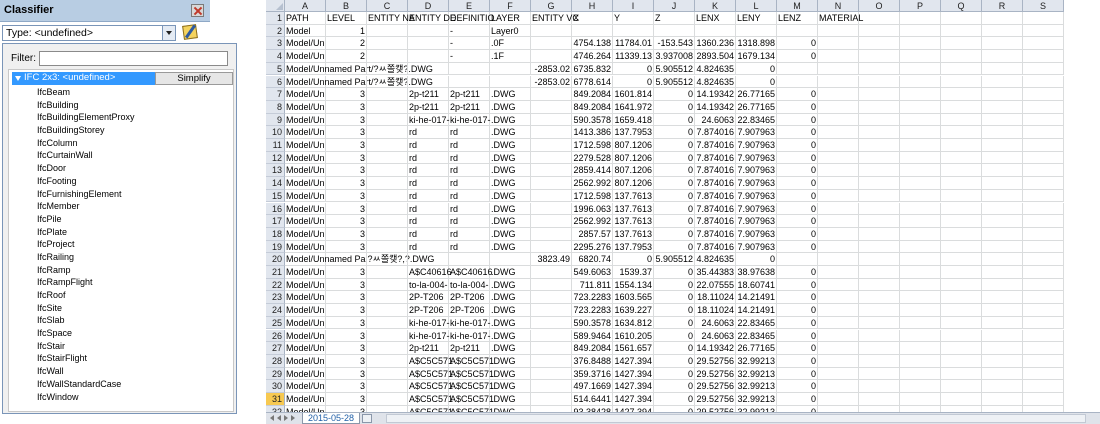 The width and height of the screenshot is (1100, 424). What do you see at coordinates (471, 272) in the screenshot?
I see `sheet-cell: A$C40616` at bounding box center [471, 272].